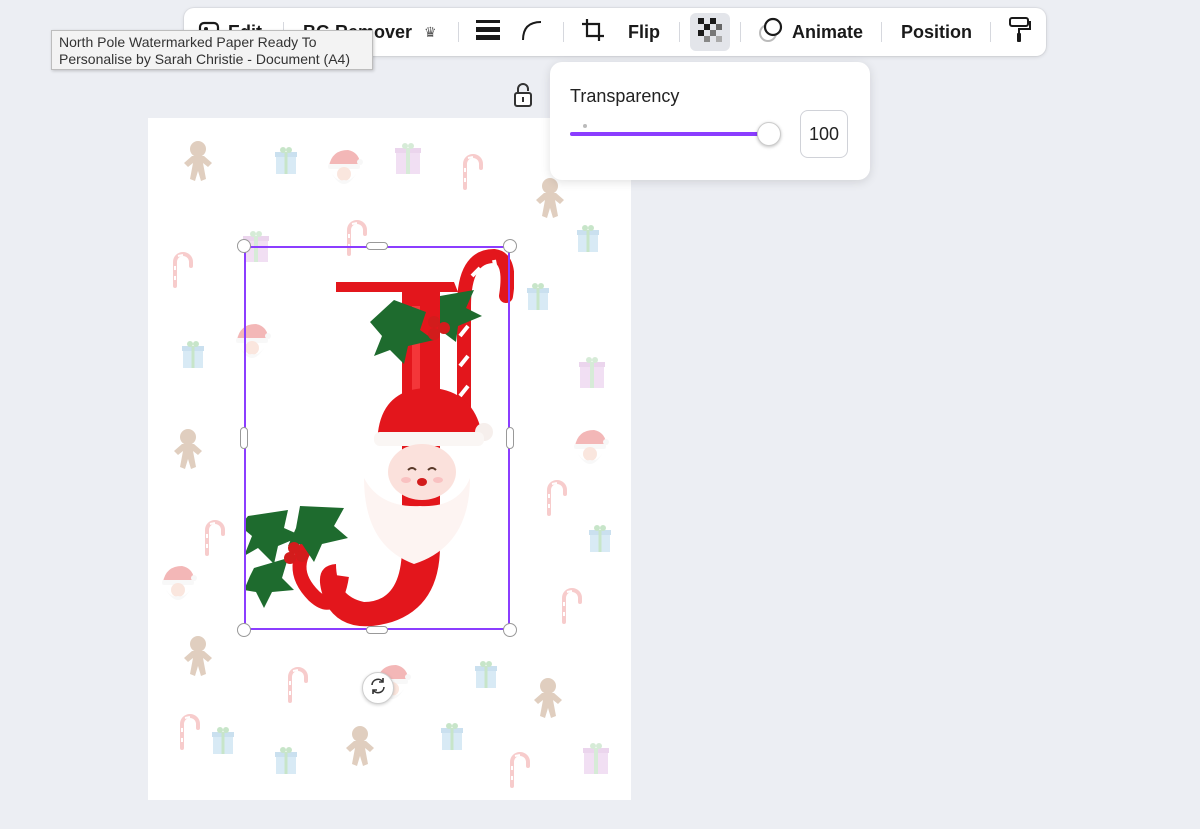 The width and height of the screenshot is (1200, 829). Describe the element at coordinates (510, 630) in the screenshot. I see `resize-handle-bottom-right` at that location.